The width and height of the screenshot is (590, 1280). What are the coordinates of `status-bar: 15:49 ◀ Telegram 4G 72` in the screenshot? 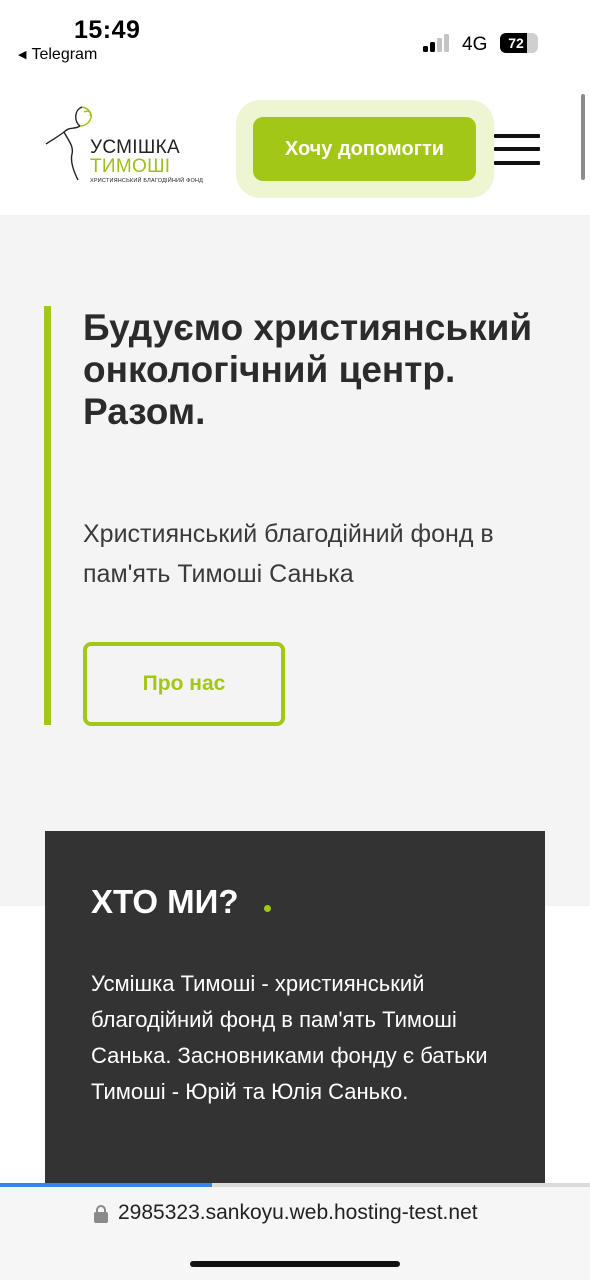 It's located at (295, 40).